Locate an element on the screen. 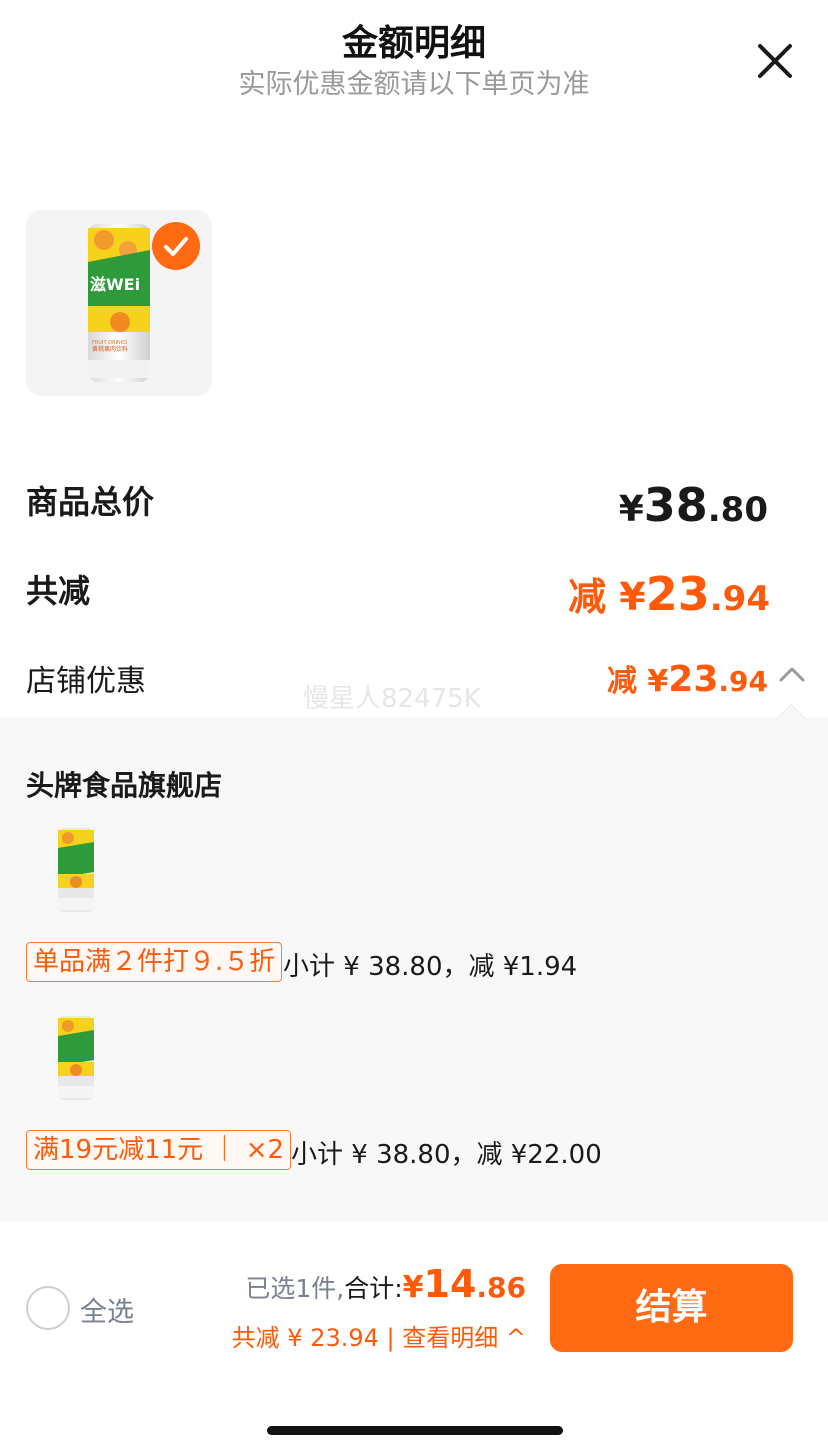  shop-discount-value: 减 ¥23.94 is located at coordinates (687, 678).